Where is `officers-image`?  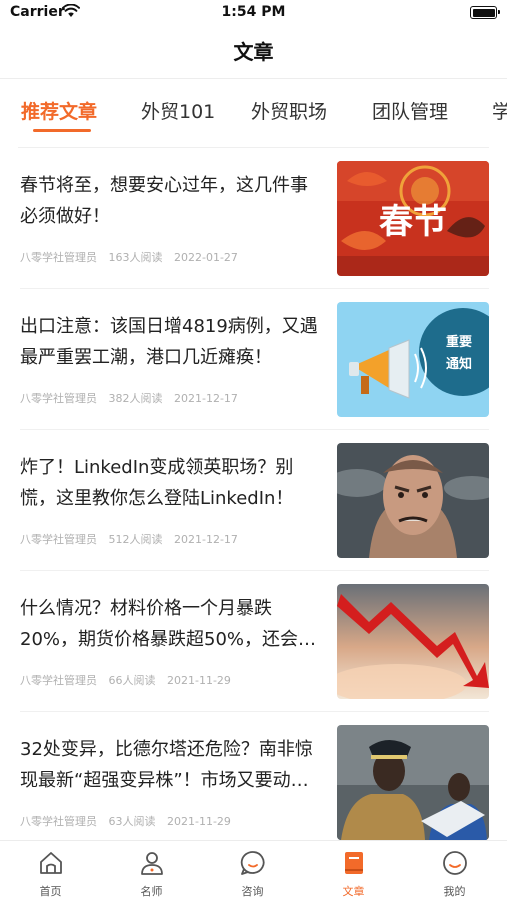 officers-image is located at coordinates (413, 782).